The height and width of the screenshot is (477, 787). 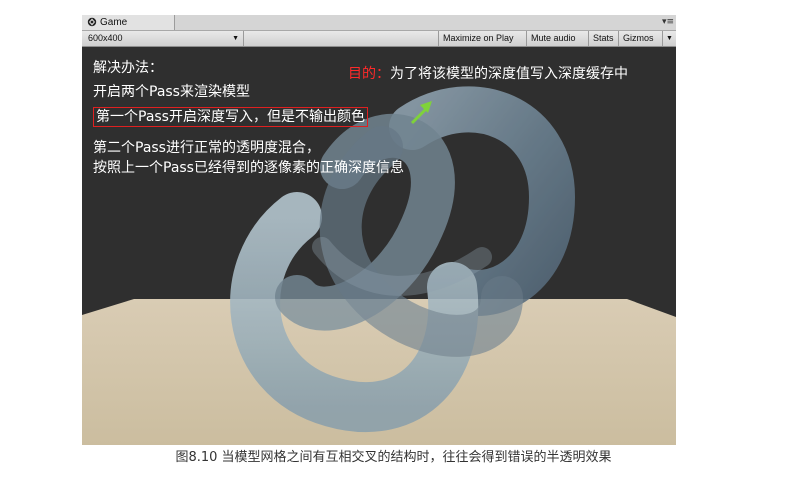 What do you see at coordinates (114, 22) in the screenshot?
I see `tab-label: Game` at bounding box center [114, 22].